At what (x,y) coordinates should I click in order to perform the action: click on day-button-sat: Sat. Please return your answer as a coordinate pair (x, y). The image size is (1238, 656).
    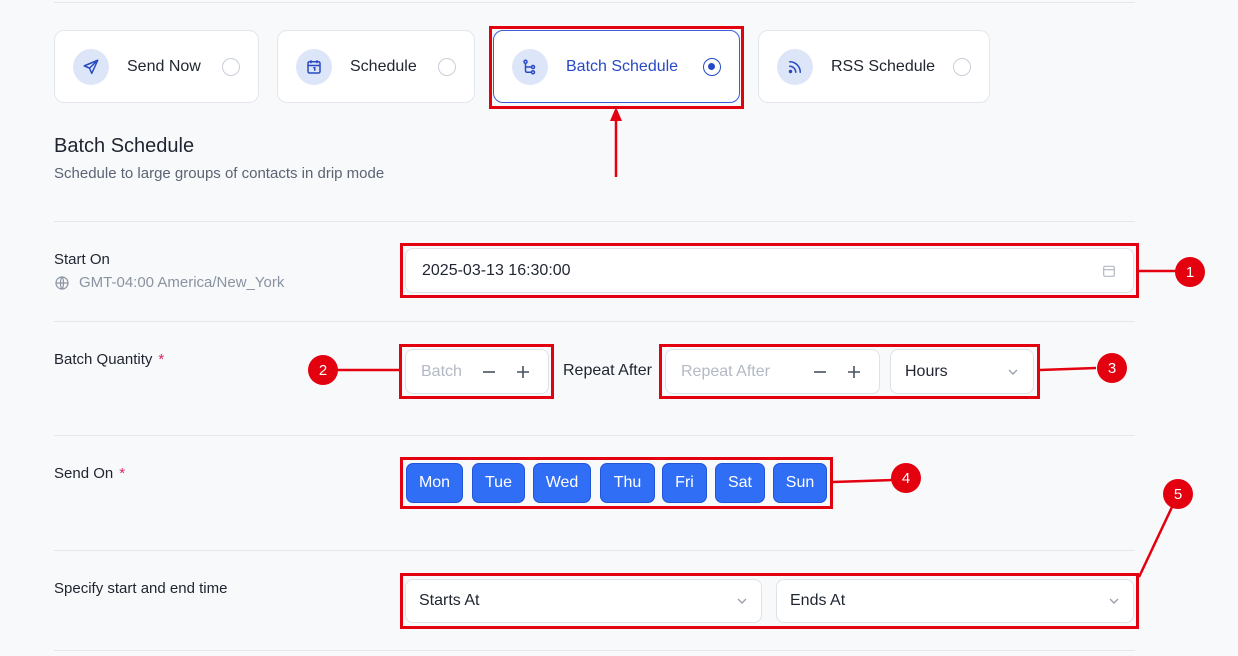
    Looking at the image, I should click on (740, 483).